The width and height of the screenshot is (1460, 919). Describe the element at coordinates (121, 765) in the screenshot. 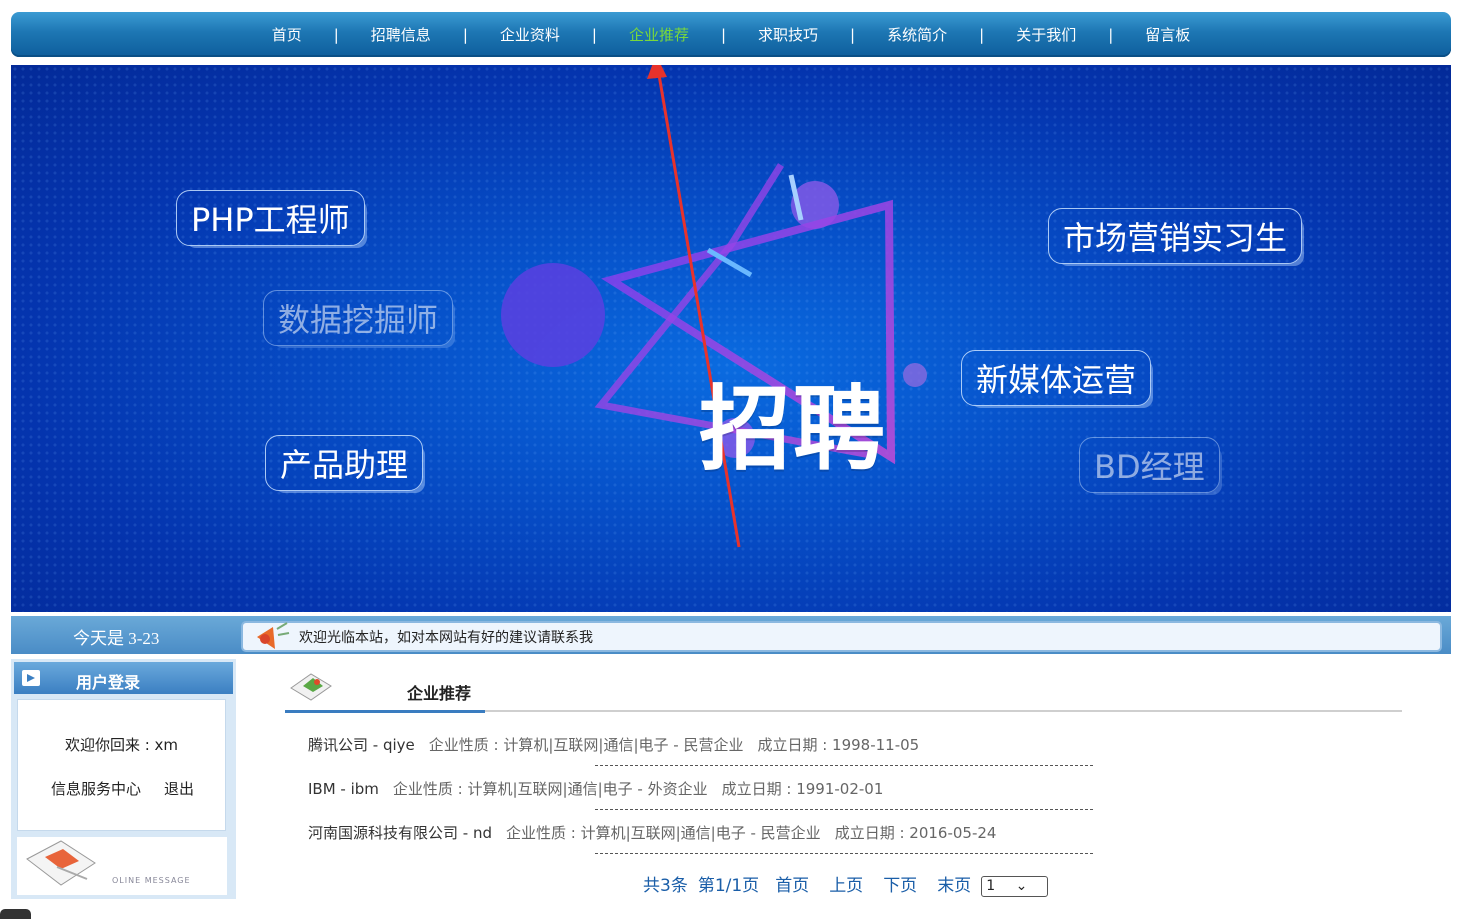

I see `login-panel-body: 欢迎你回来 : xm 信息服务中心 退出` at that location.